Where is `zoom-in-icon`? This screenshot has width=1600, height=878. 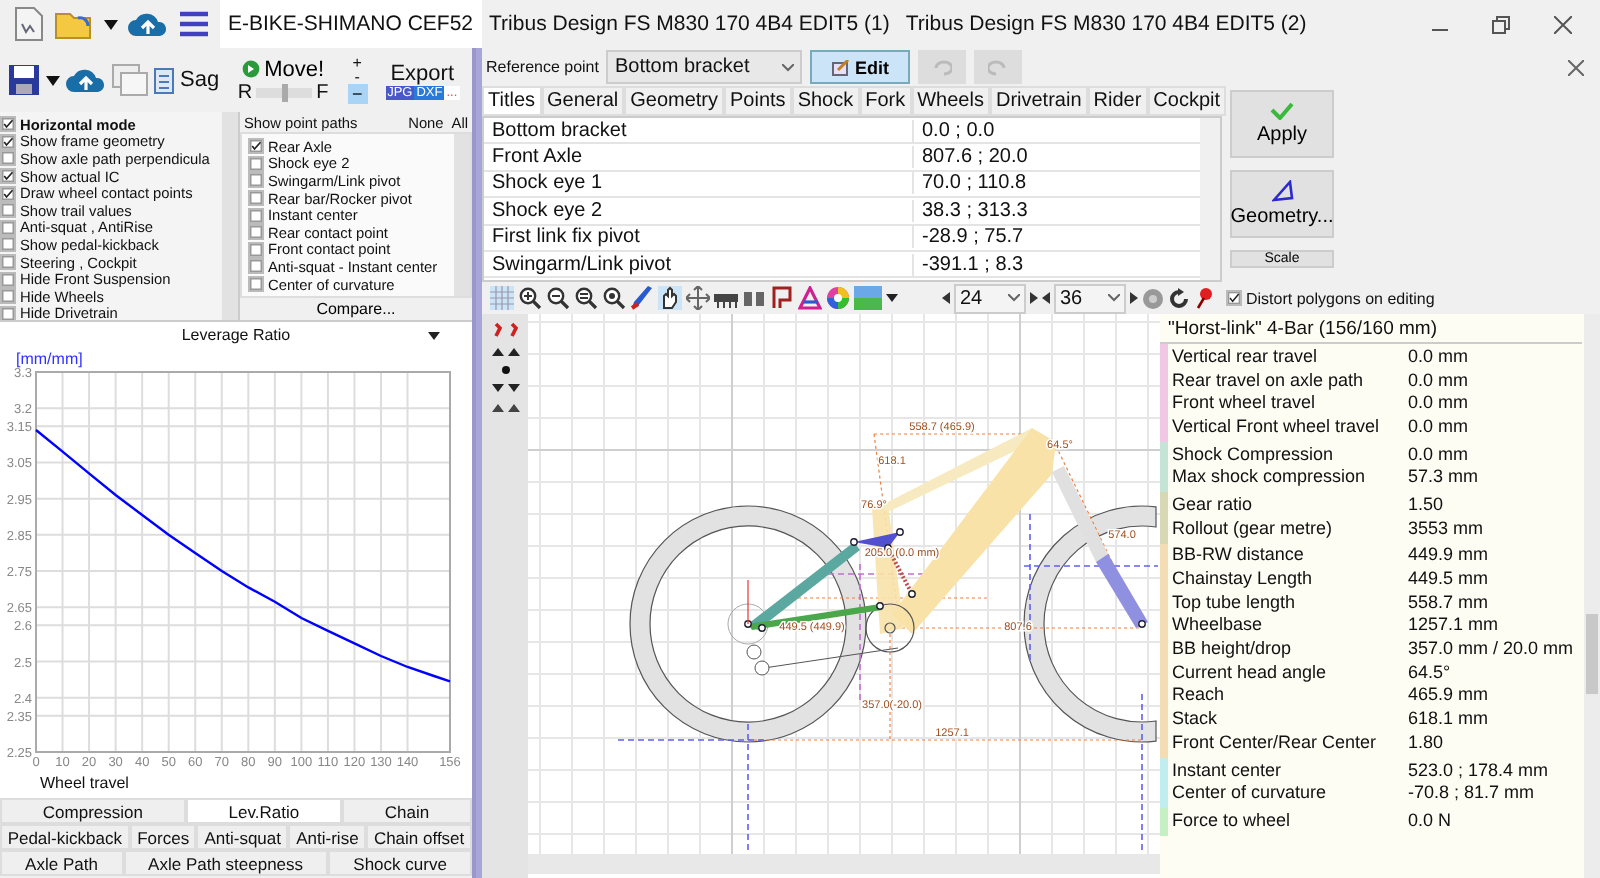
zoom-in-icon is located at coordinates (530, 298).